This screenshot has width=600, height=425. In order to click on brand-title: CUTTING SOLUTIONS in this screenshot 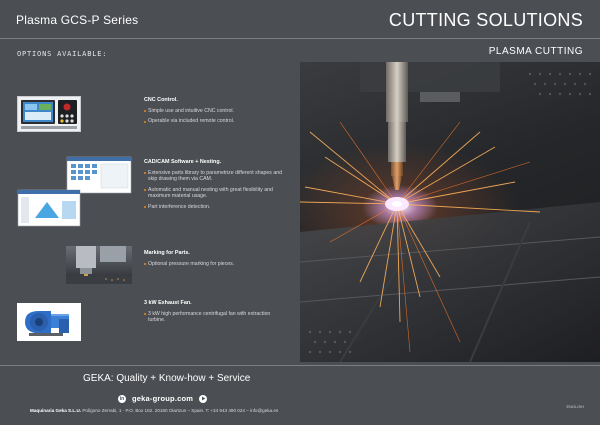, I will do `click(485, 20)`.